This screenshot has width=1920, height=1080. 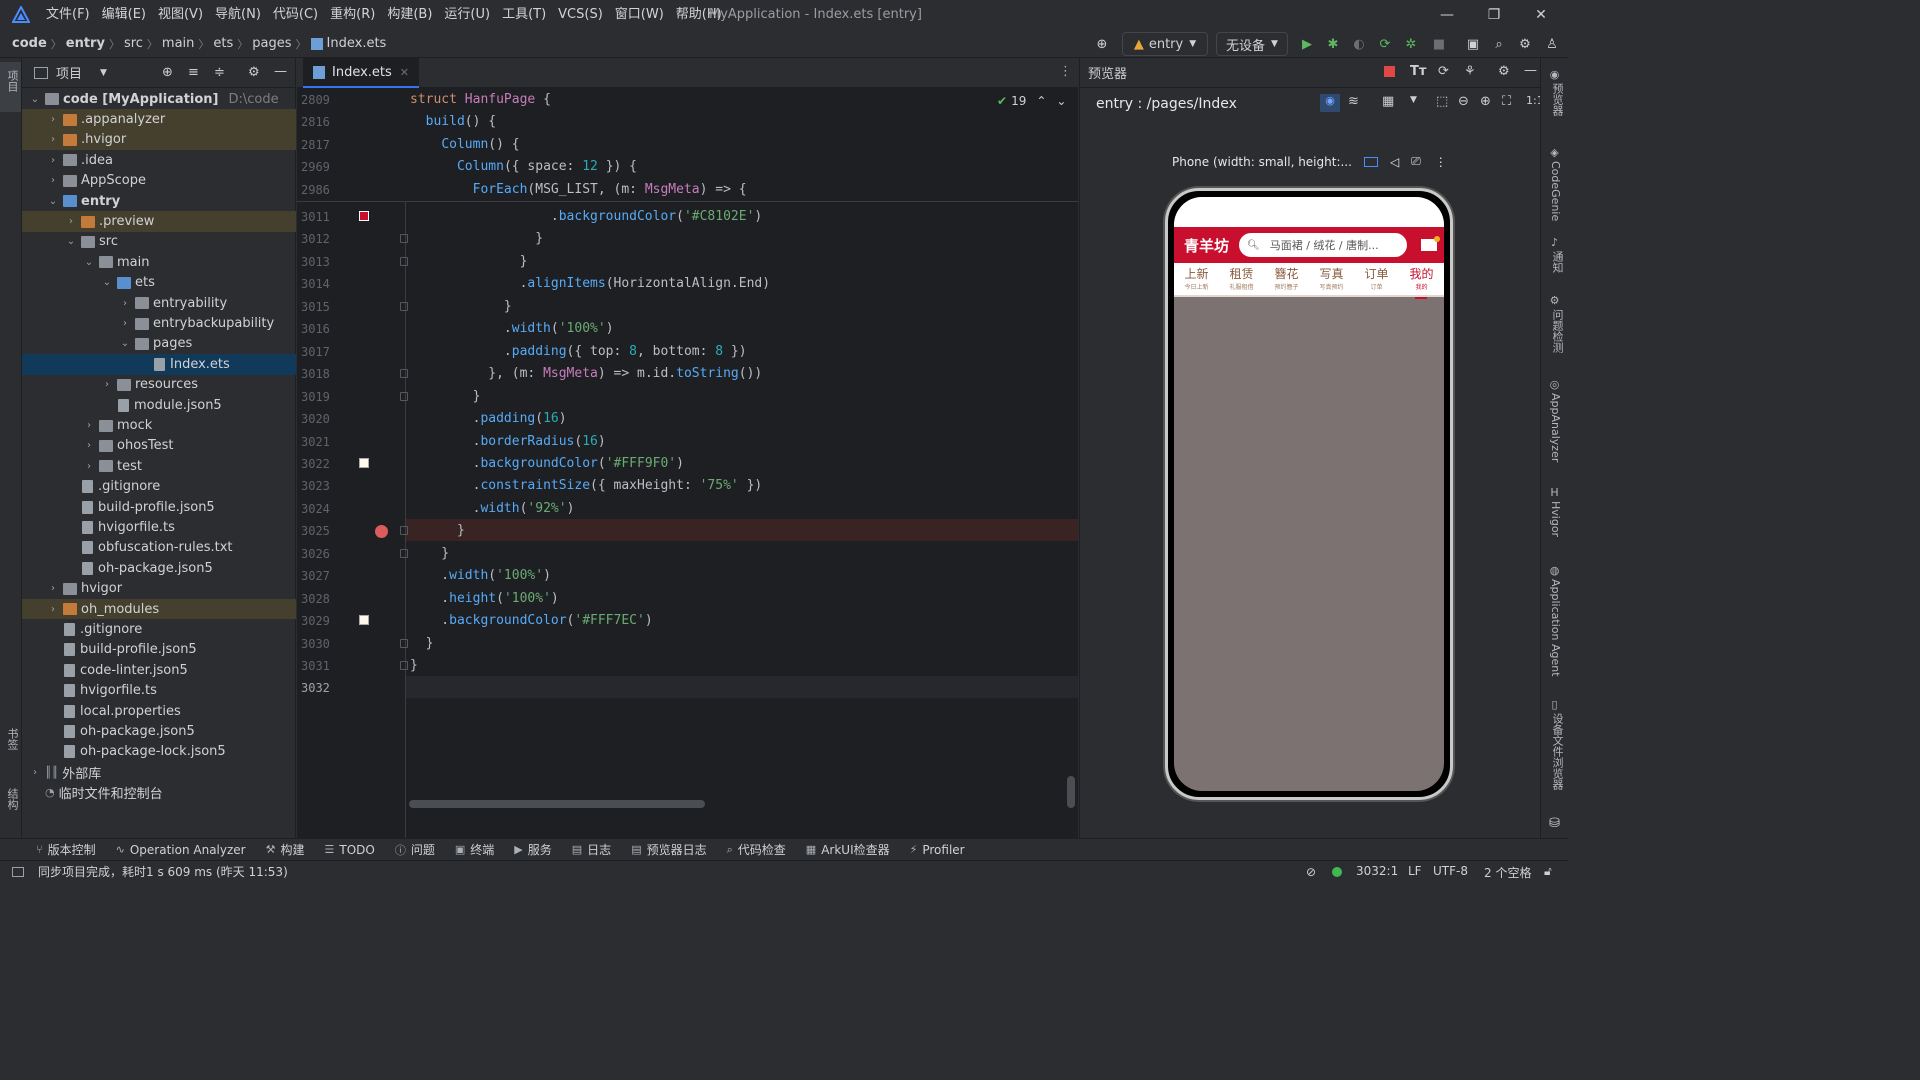 I want to click on bottom-tool-button: ▦ ArkUI检查器, so click(x=848, y=849).